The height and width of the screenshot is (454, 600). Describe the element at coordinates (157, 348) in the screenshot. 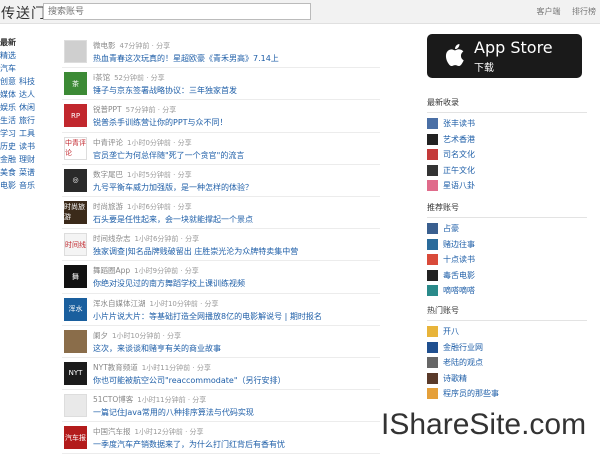

I see `article-title-link: 这次，来谈谈和赌亨有关的商业故事` at that location.